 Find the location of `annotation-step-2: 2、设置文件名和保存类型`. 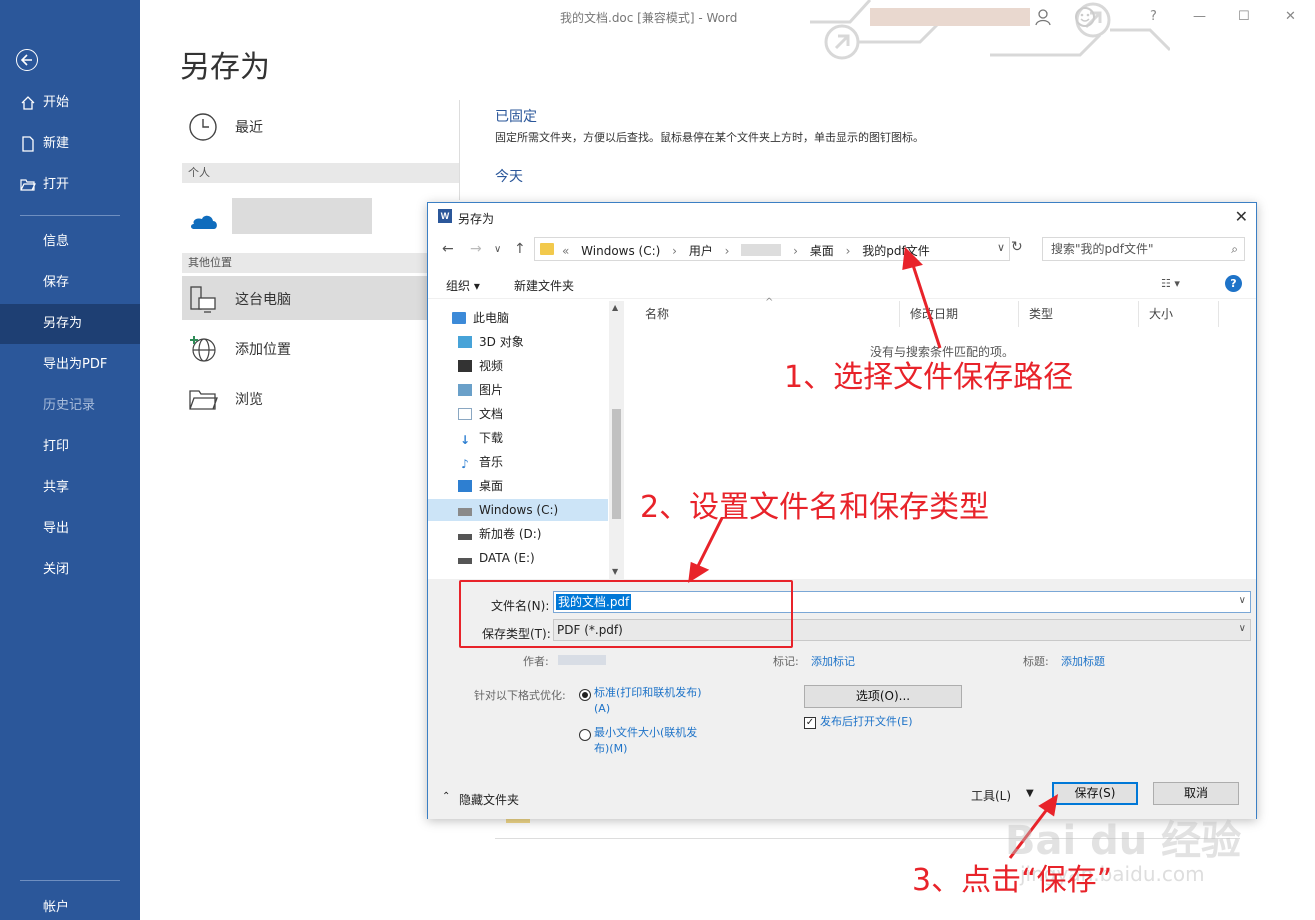

annotation-step-2: 2、设置文件名和保存类型 is located at coordinates (815, 507).